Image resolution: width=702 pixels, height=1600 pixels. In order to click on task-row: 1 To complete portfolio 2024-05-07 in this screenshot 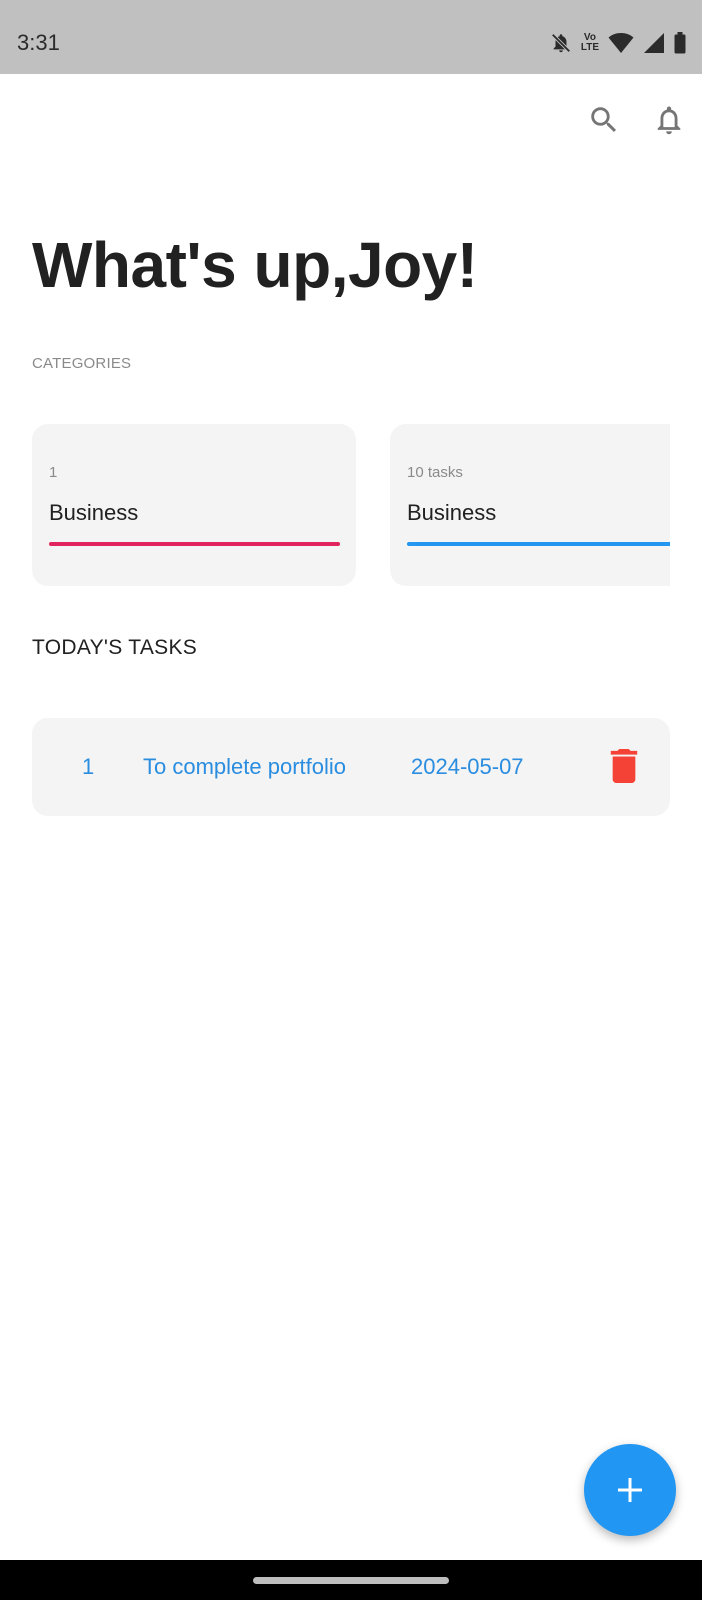, I will do `click(351, 767)`.